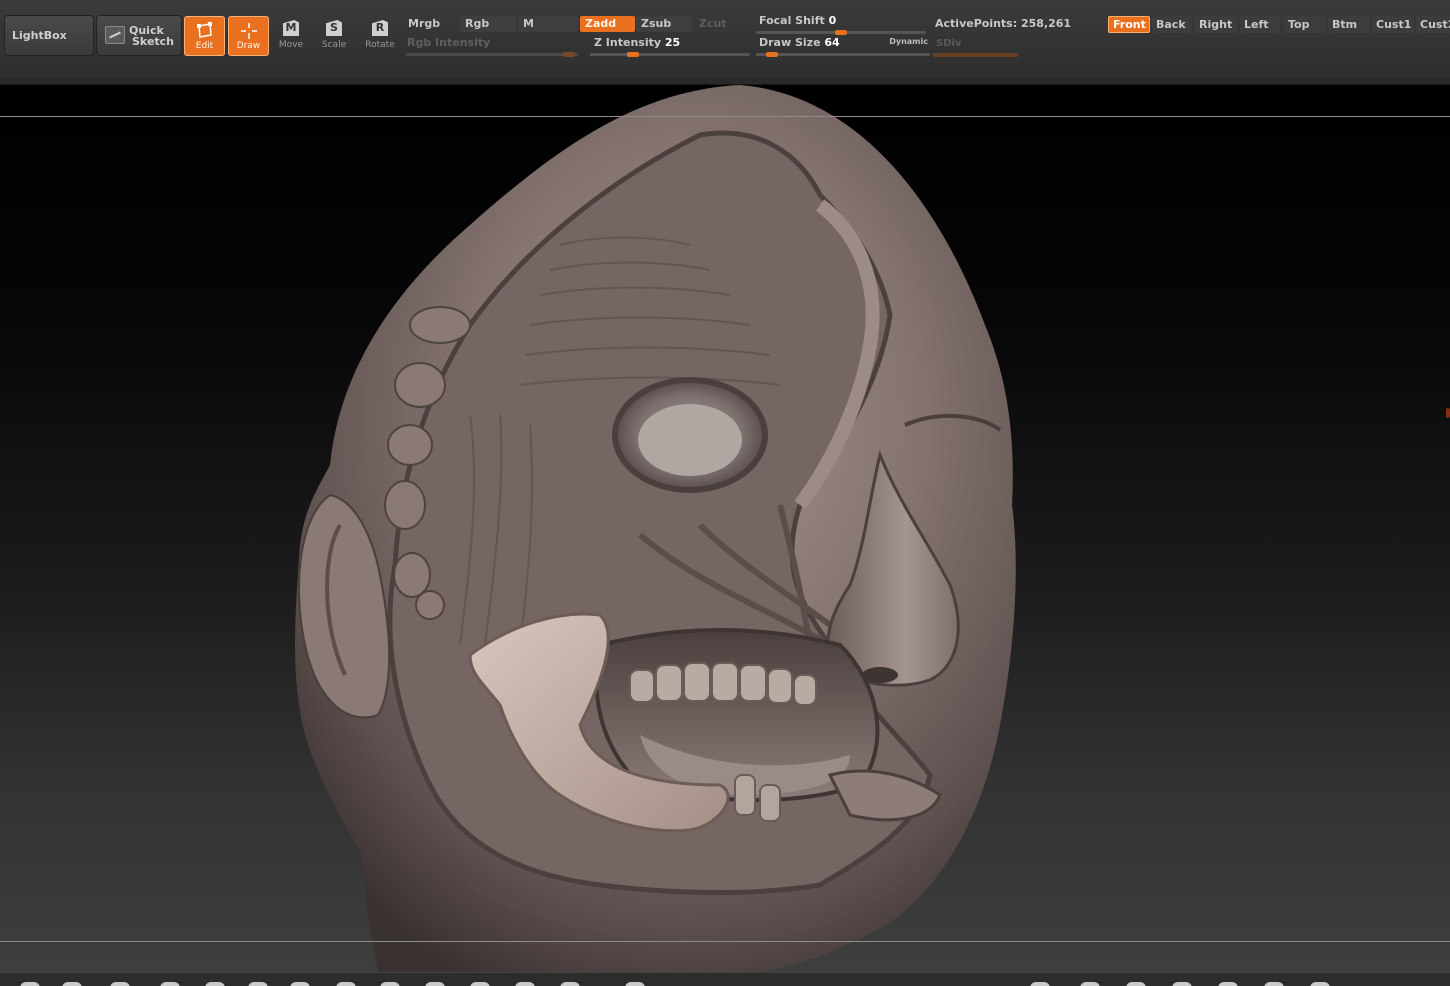 This screenshot has width=1450, height=986. I want to click on rgb-intensity-label: Rgb Intensity, so click(449, 42).